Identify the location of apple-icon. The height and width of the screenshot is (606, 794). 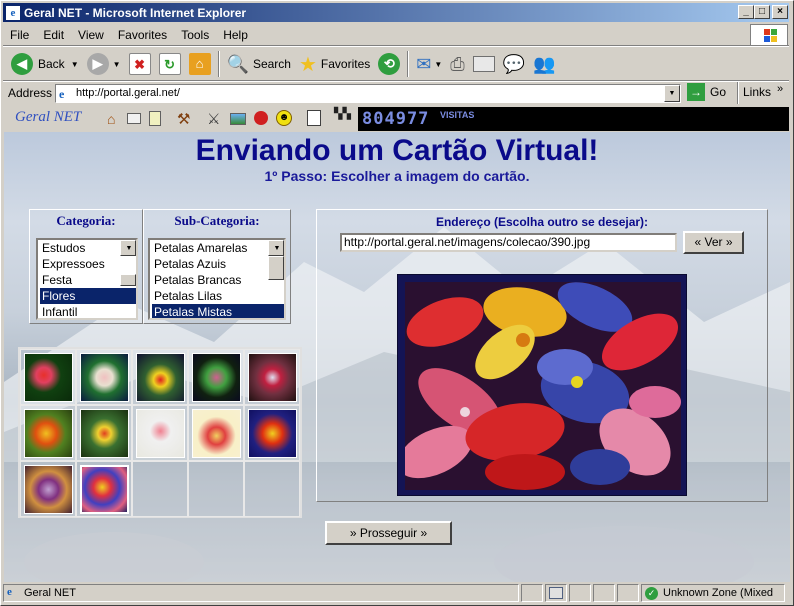
(261, 118).